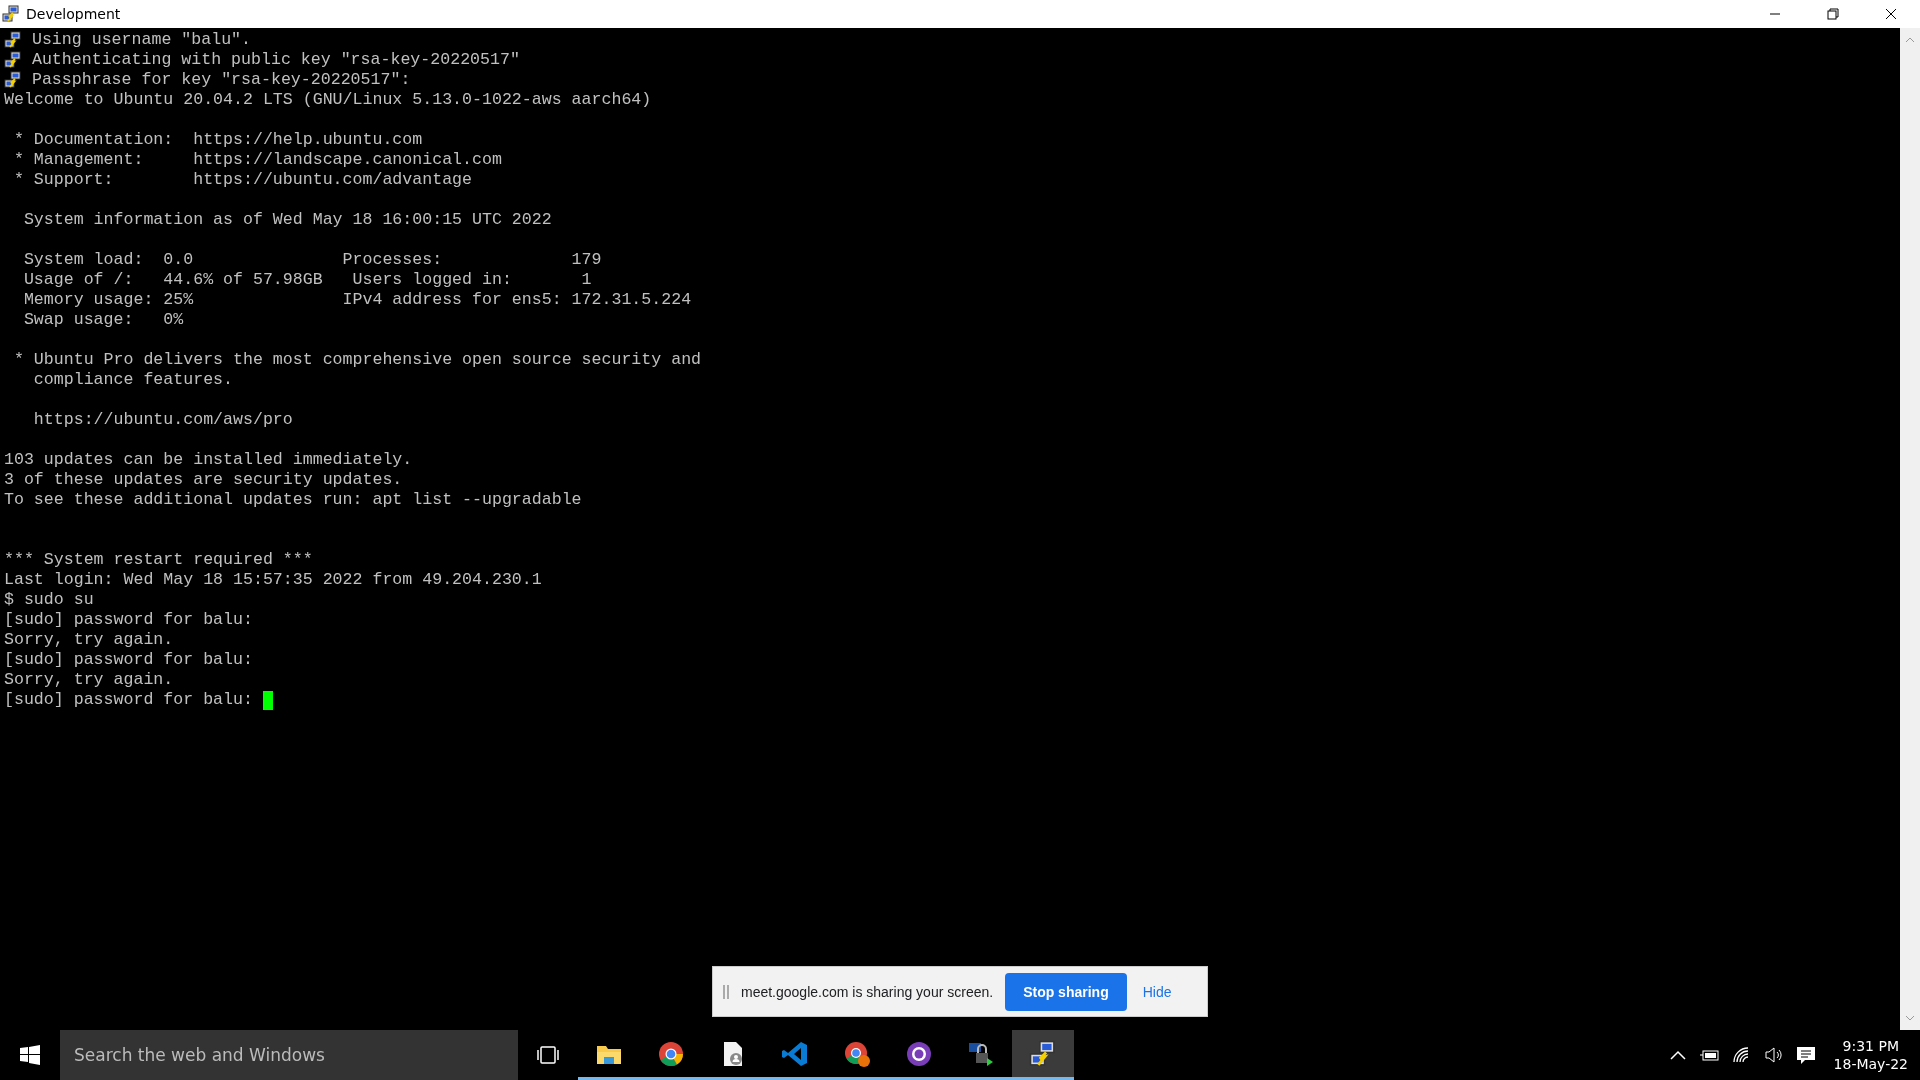  Describe the element at coordinates (293, 500) in the screenshot. I see `terminal-line: To see these additional updates run: apt list --upgradable` at that location.